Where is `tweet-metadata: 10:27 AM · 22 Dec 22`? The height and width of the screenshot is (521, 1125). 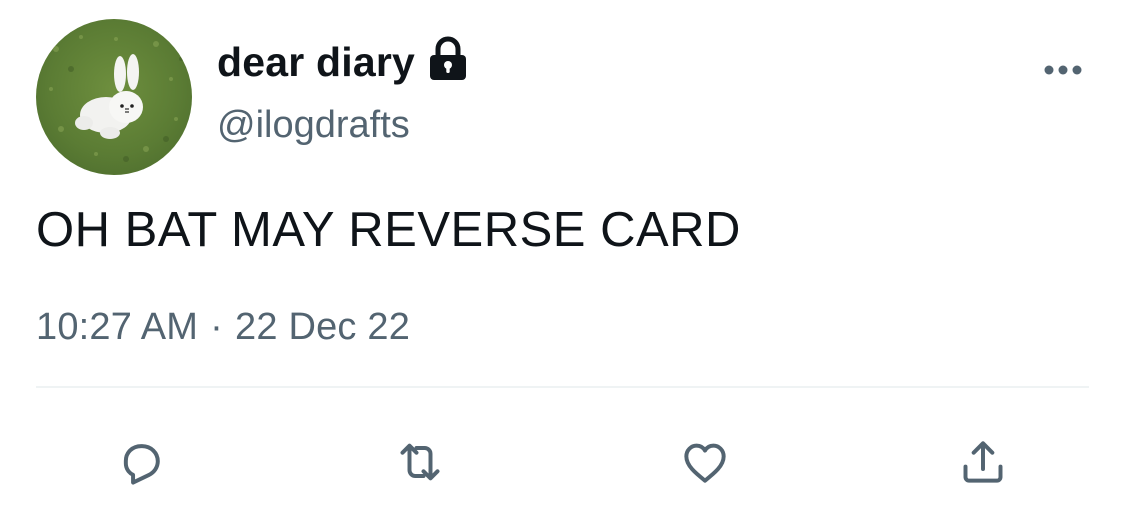 tweet-metadata: 10:27 AM · 22 Dec 22 is located at coordinates (223, 327).